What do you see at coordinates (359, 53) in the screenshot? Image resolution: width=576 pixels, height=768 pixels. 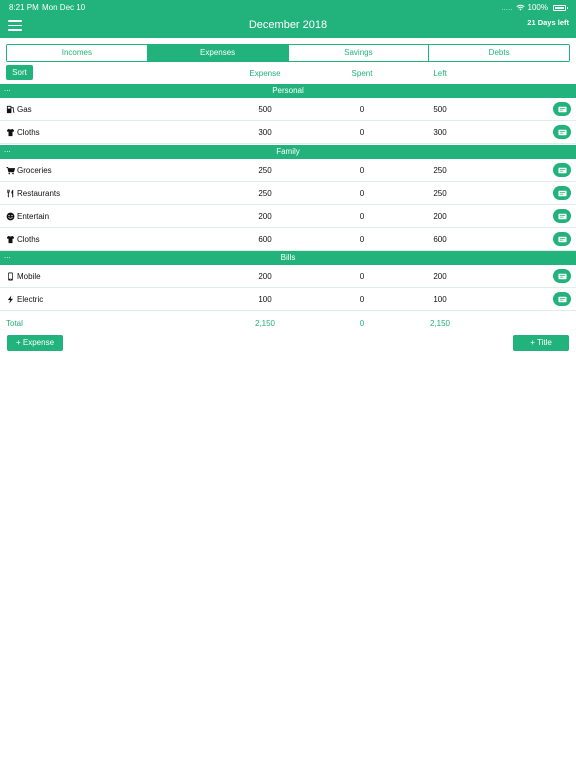 I see `tab-savings: Savings` at bounding box center [359, 53].